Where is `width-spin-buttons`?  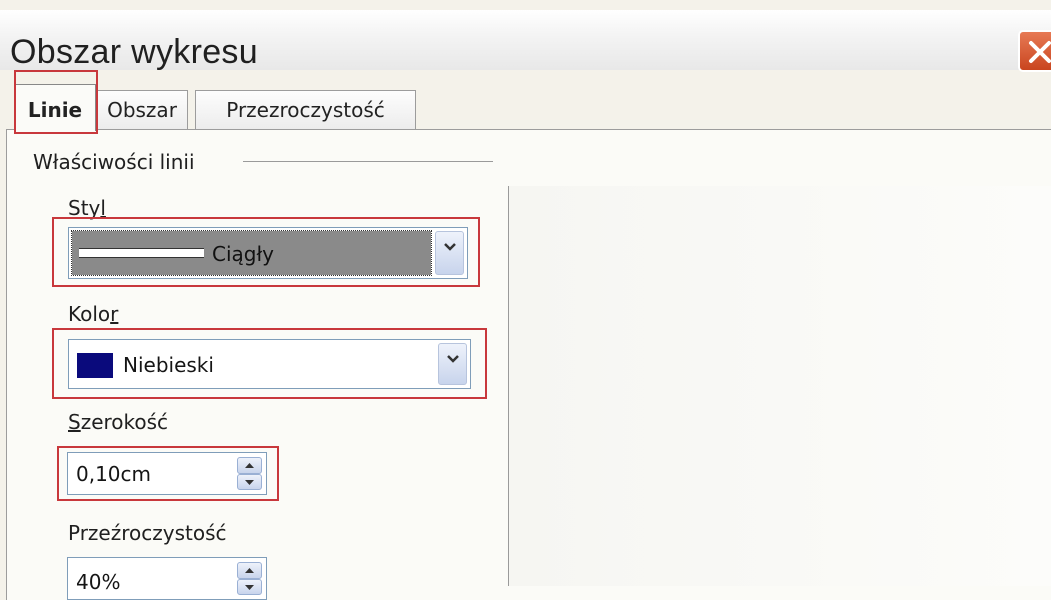
width-spin-buttons is located at coordinates (249, 473).